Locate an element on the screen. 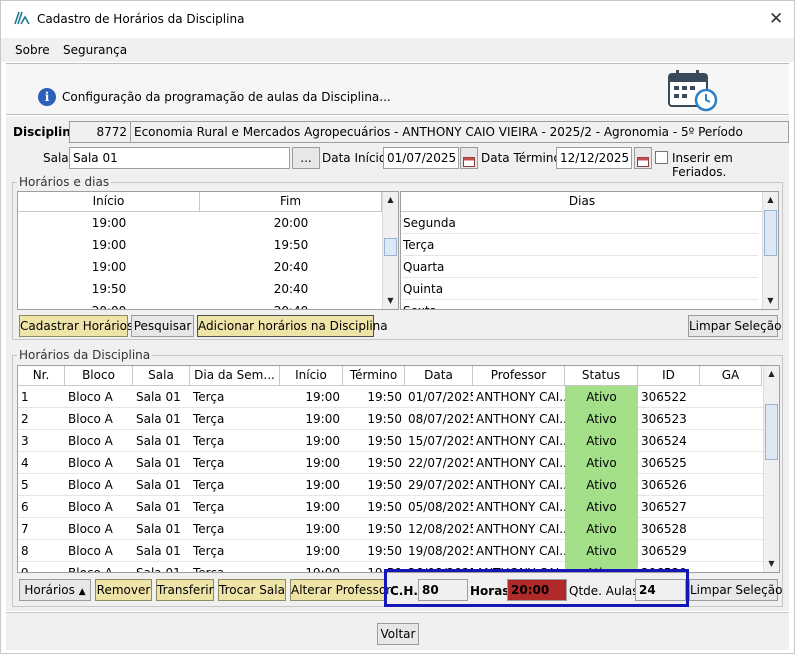 This screenshot has height=654, width=795. transferir-button: Transferir is located at coordinates (185, 590).